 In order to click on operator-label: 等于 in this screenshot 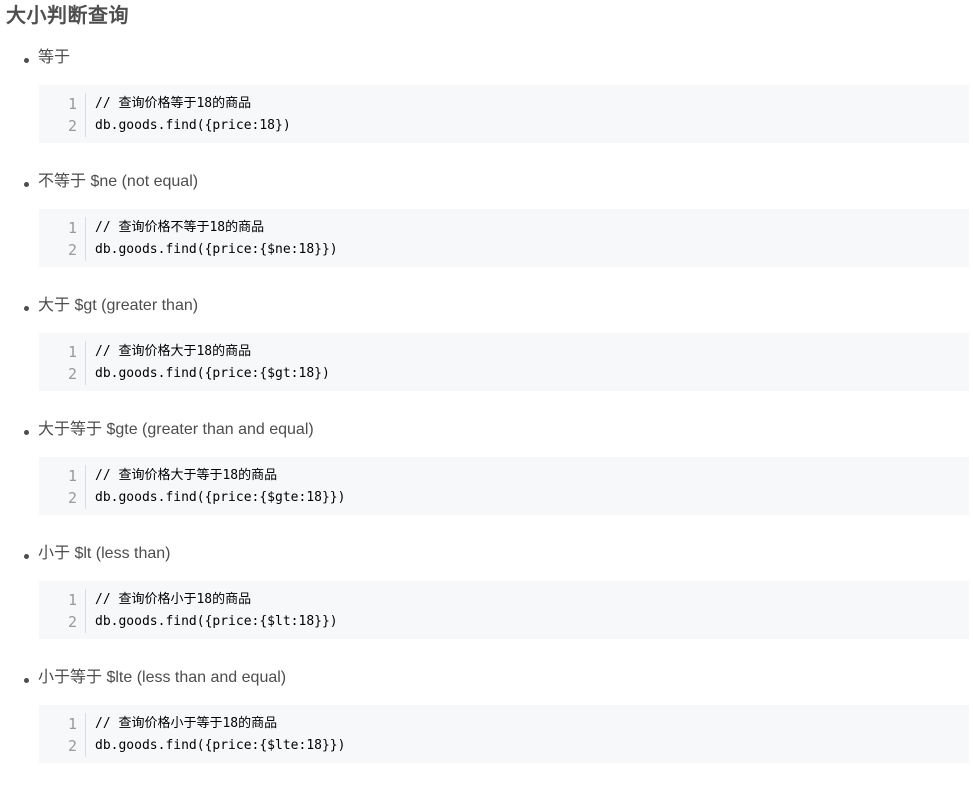, I will do `click(54, 57)`.